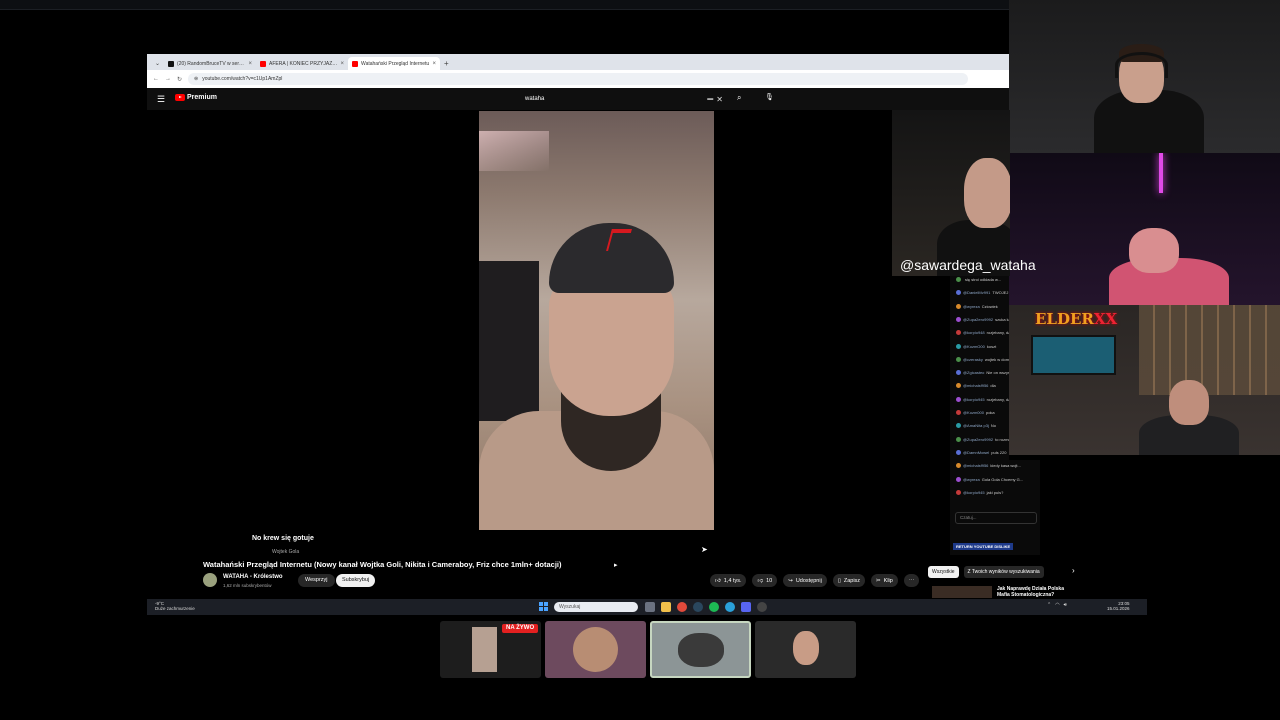 Image resolution: width=1280 pixels, height=720 pixels. What do you see at coordinates (1003, 572) in the screenshot?
I see `chip-from-search: Z Twoich wyników wyszukiwania` at bounding box center [1003, 572].